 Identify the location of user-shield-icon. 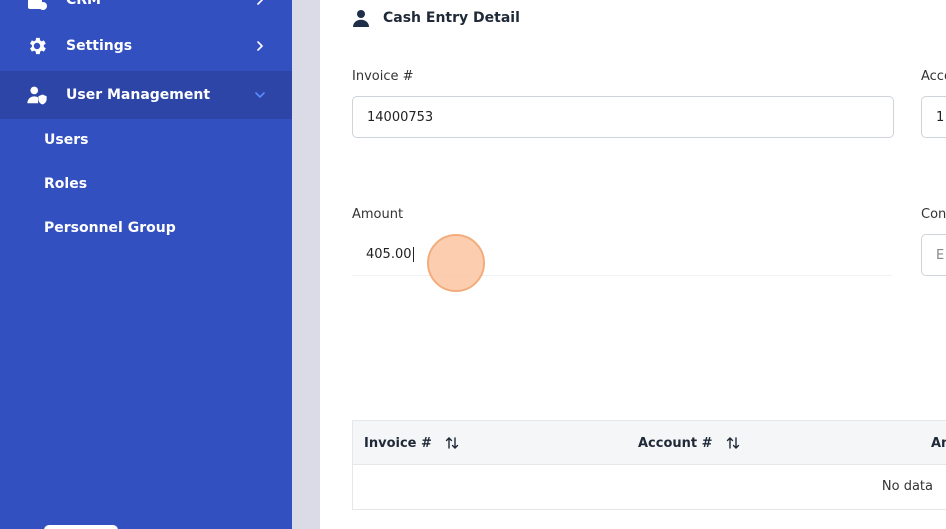
(37, 95).